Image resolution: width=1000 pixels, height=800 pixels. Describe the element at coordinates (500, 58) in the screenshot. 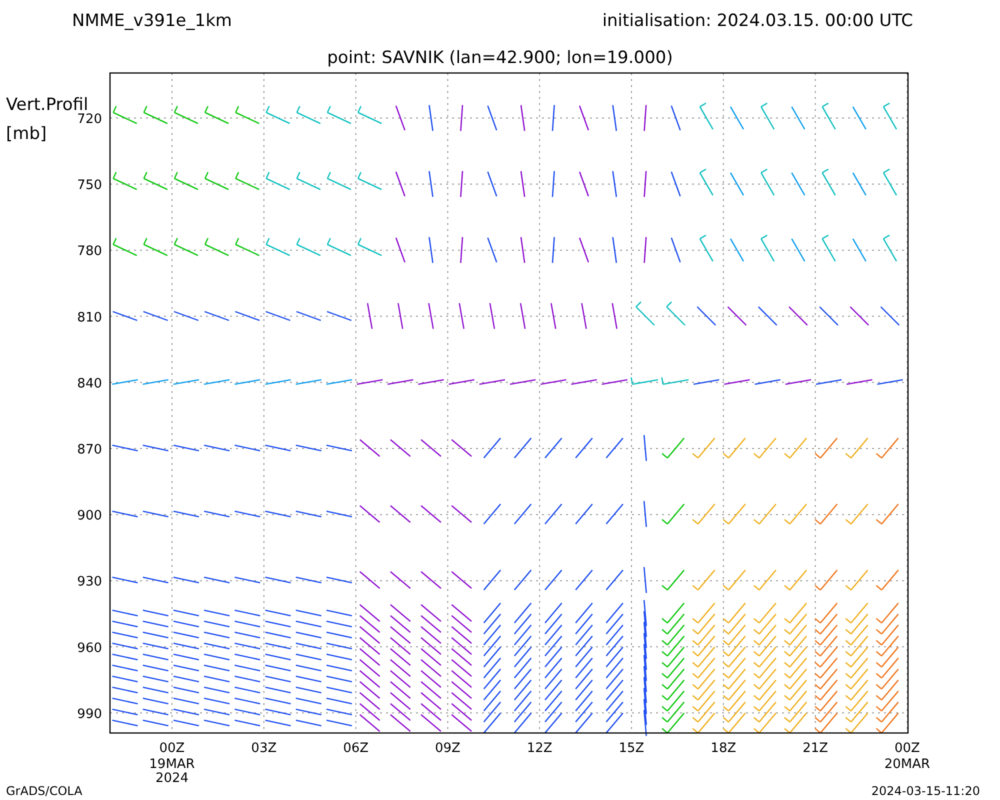

I see `point-location: point: SAVNIK (lan=42.900; lon=19.000)` at that location.